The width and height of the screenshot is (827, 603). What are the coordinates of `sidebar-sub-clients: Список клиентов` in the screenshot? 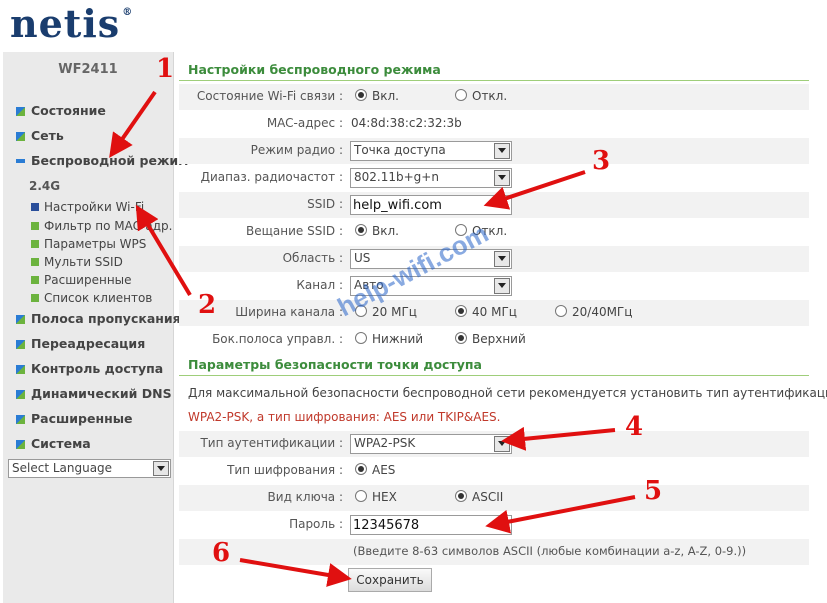 It's located at (91, 298).